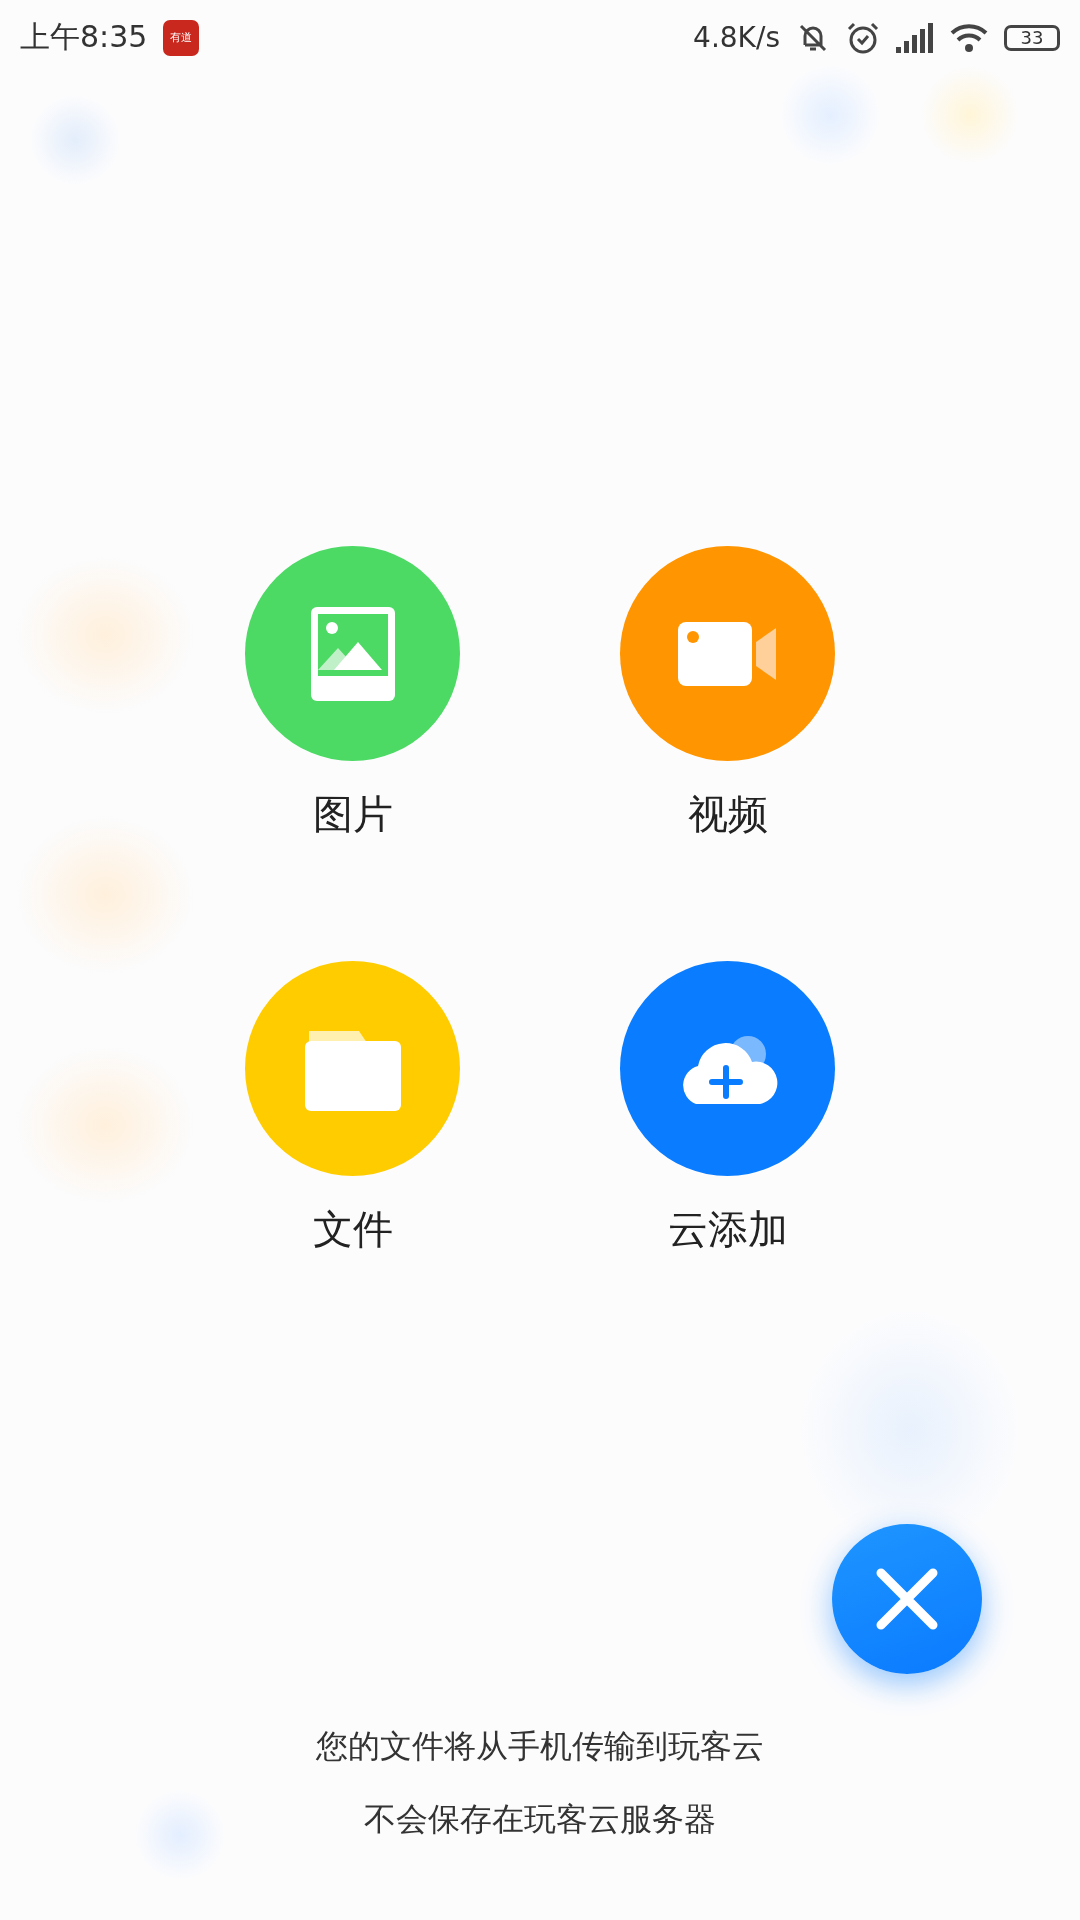 This screenshot has height=1920, width=1080. Describe the element at coordinates (727, 1229) in the screenshot. I see `option-label: 云添加` at that location.